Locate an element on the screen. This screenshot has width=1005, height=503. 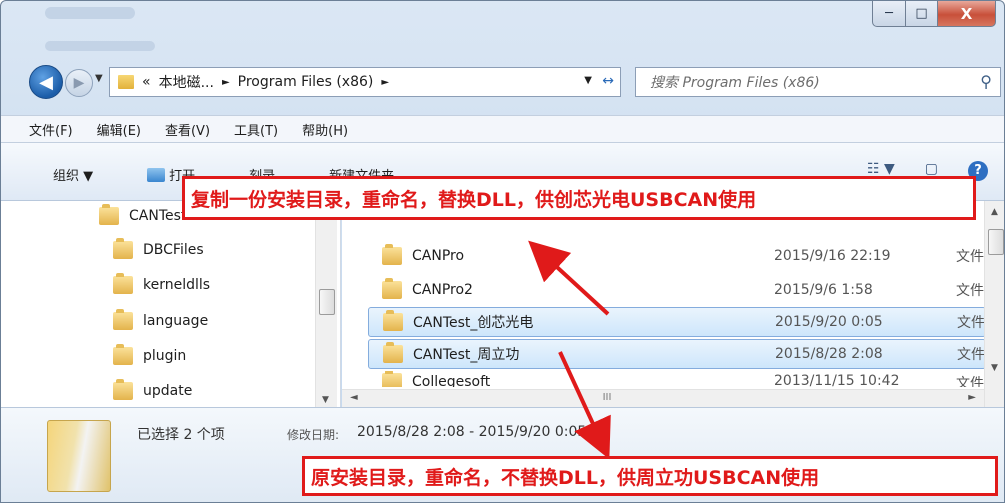
tree-item-update: update is located at coordinates (153, 389).